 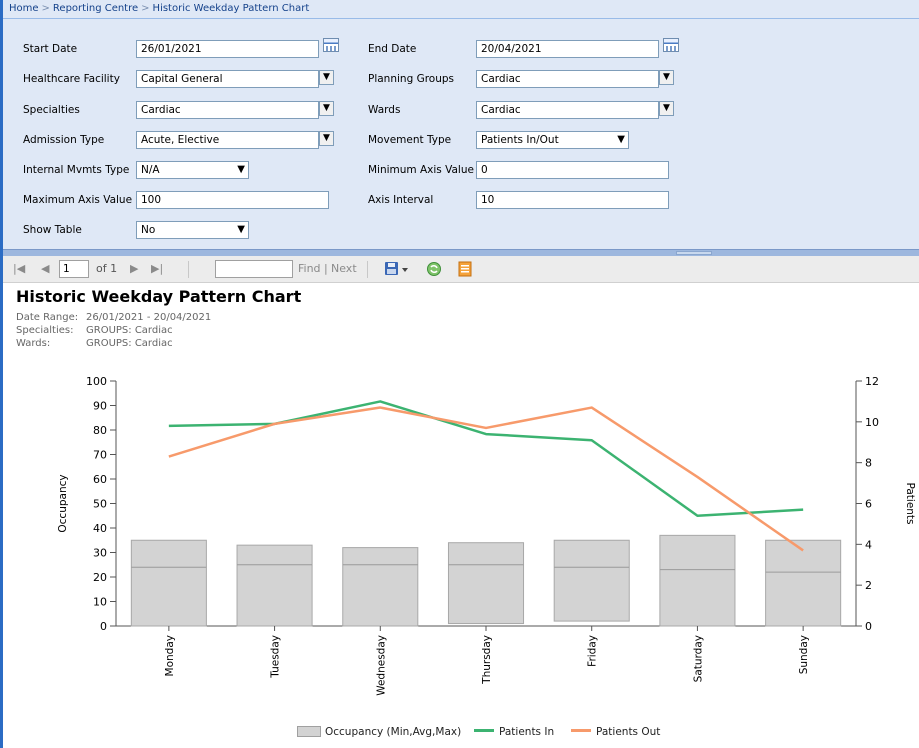 What do you see at coordinates (567, 49) in the screenshot?
I see `end-date-field: 20/04/2021` at bounding box center [567, 49].